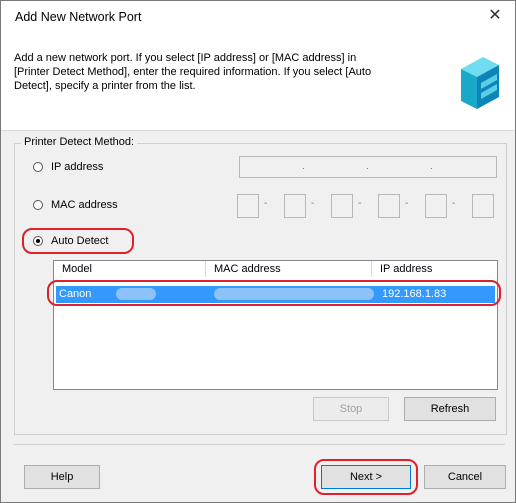 This screenshot has height=503, width=516. Describe the element at coordinates (38, 167) in the screenshot. I see `radio-ip-address-circle` at that location.